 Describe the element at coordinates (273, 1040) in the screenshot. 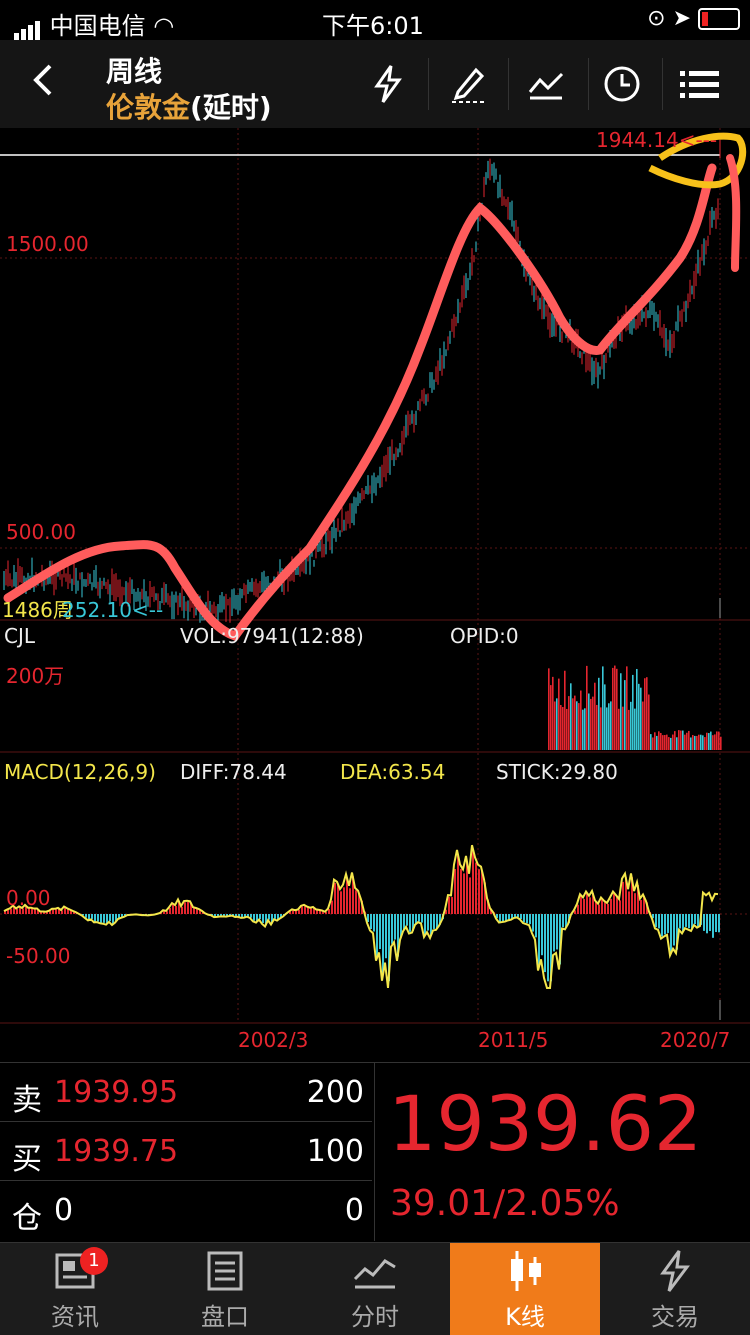

I see `x-label-2002: 2002/3` at that location.